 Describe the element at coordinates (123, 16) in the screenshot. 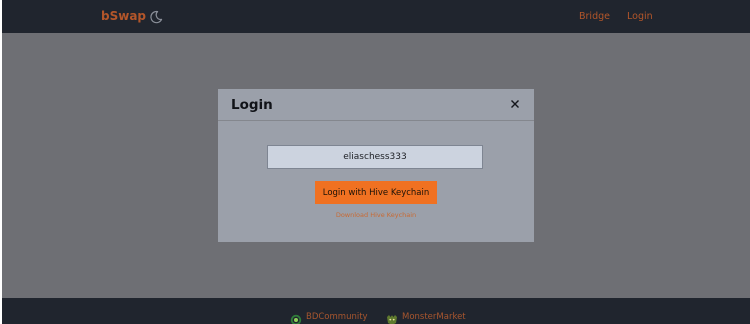

I see `brand-logo: bSwap` at that location.